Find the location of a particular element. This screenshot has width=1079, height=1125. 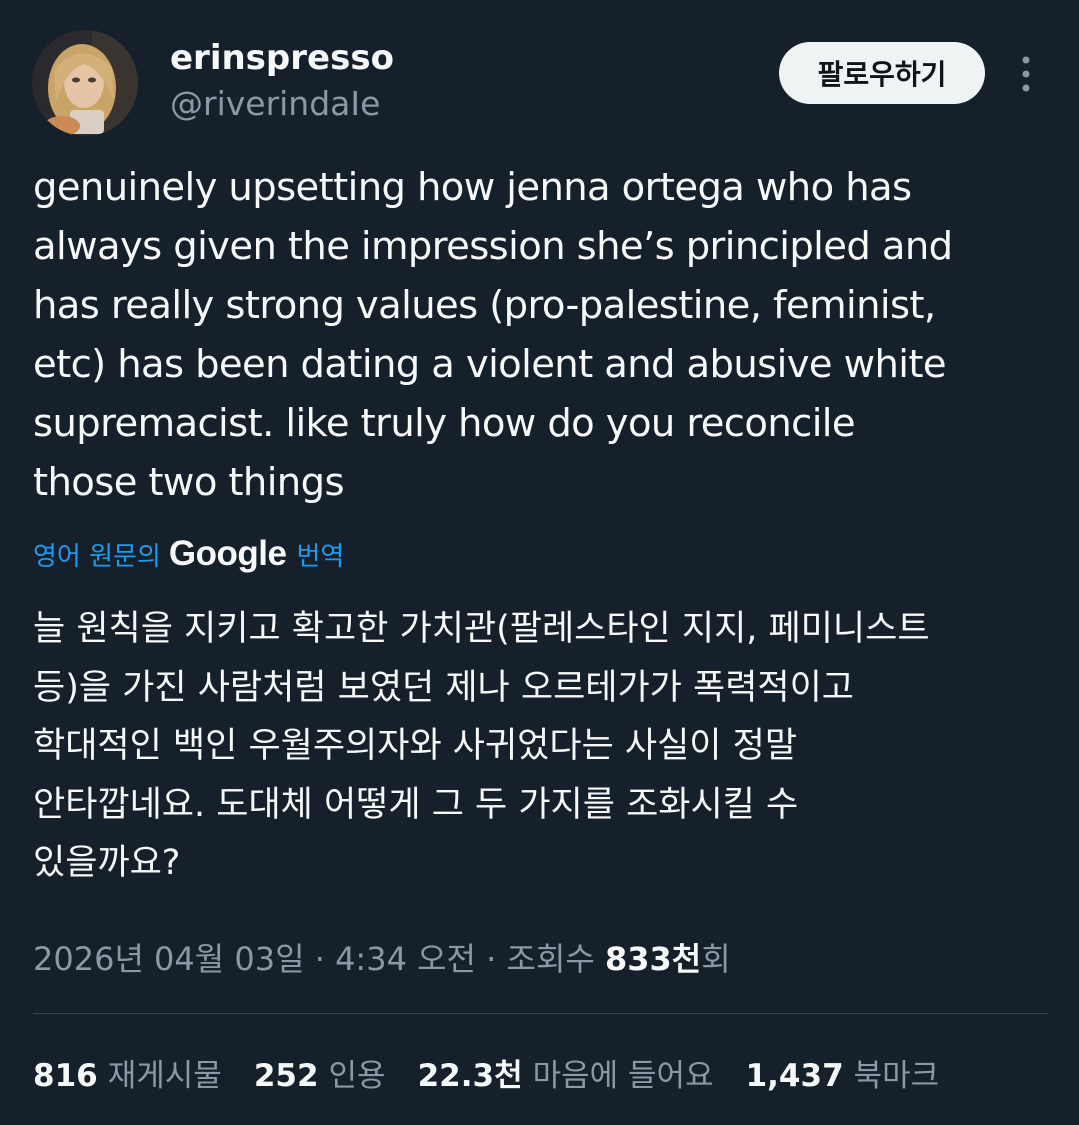

views-count: 833천 is located at coordinates (653, 959).